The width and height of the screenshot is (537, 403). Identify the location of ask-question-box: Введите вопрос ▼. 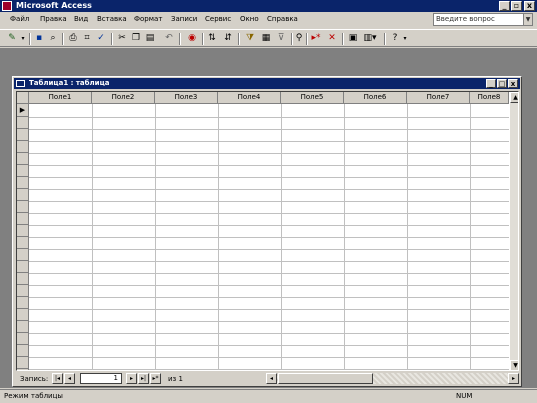
(483, 19).